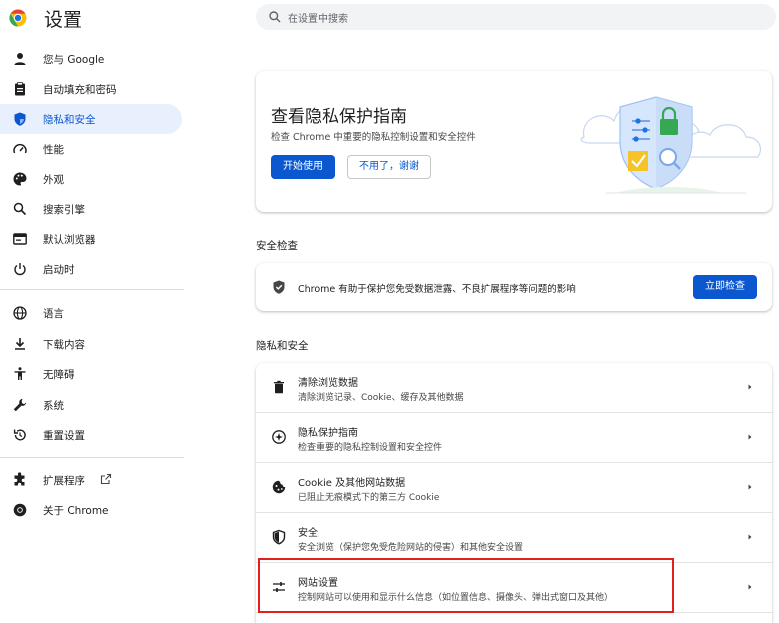 This screenshot has height=623, width=779. Describe the element at coordinates (339, 117) in the screenshot. I see `promo-title: 查看隐私保护指南` at that location.